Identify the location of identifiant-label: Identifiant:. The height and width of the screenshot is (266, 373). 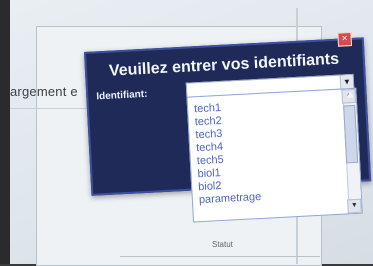
(122, 95).